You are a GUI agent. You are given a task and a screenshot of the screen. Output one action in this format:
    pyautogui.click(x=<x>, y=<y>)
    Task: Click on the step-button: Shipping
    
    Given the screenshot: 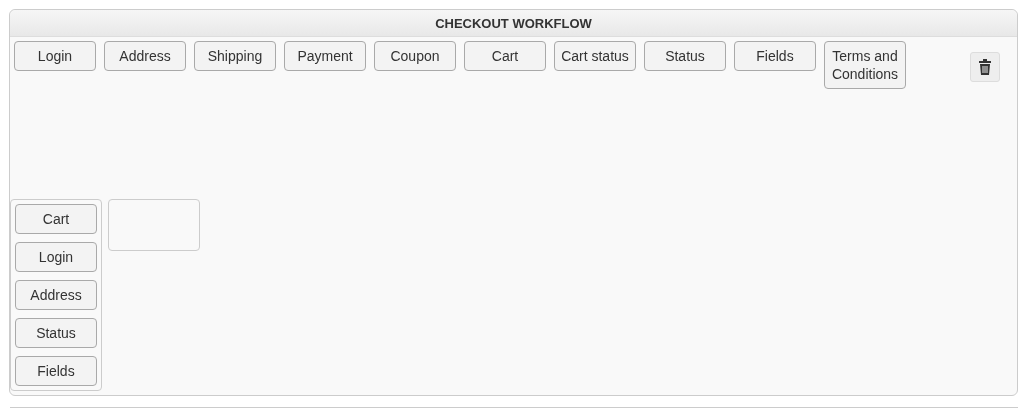 What is the action you would take?
    pyautogui.click(x=235, y=56)
    